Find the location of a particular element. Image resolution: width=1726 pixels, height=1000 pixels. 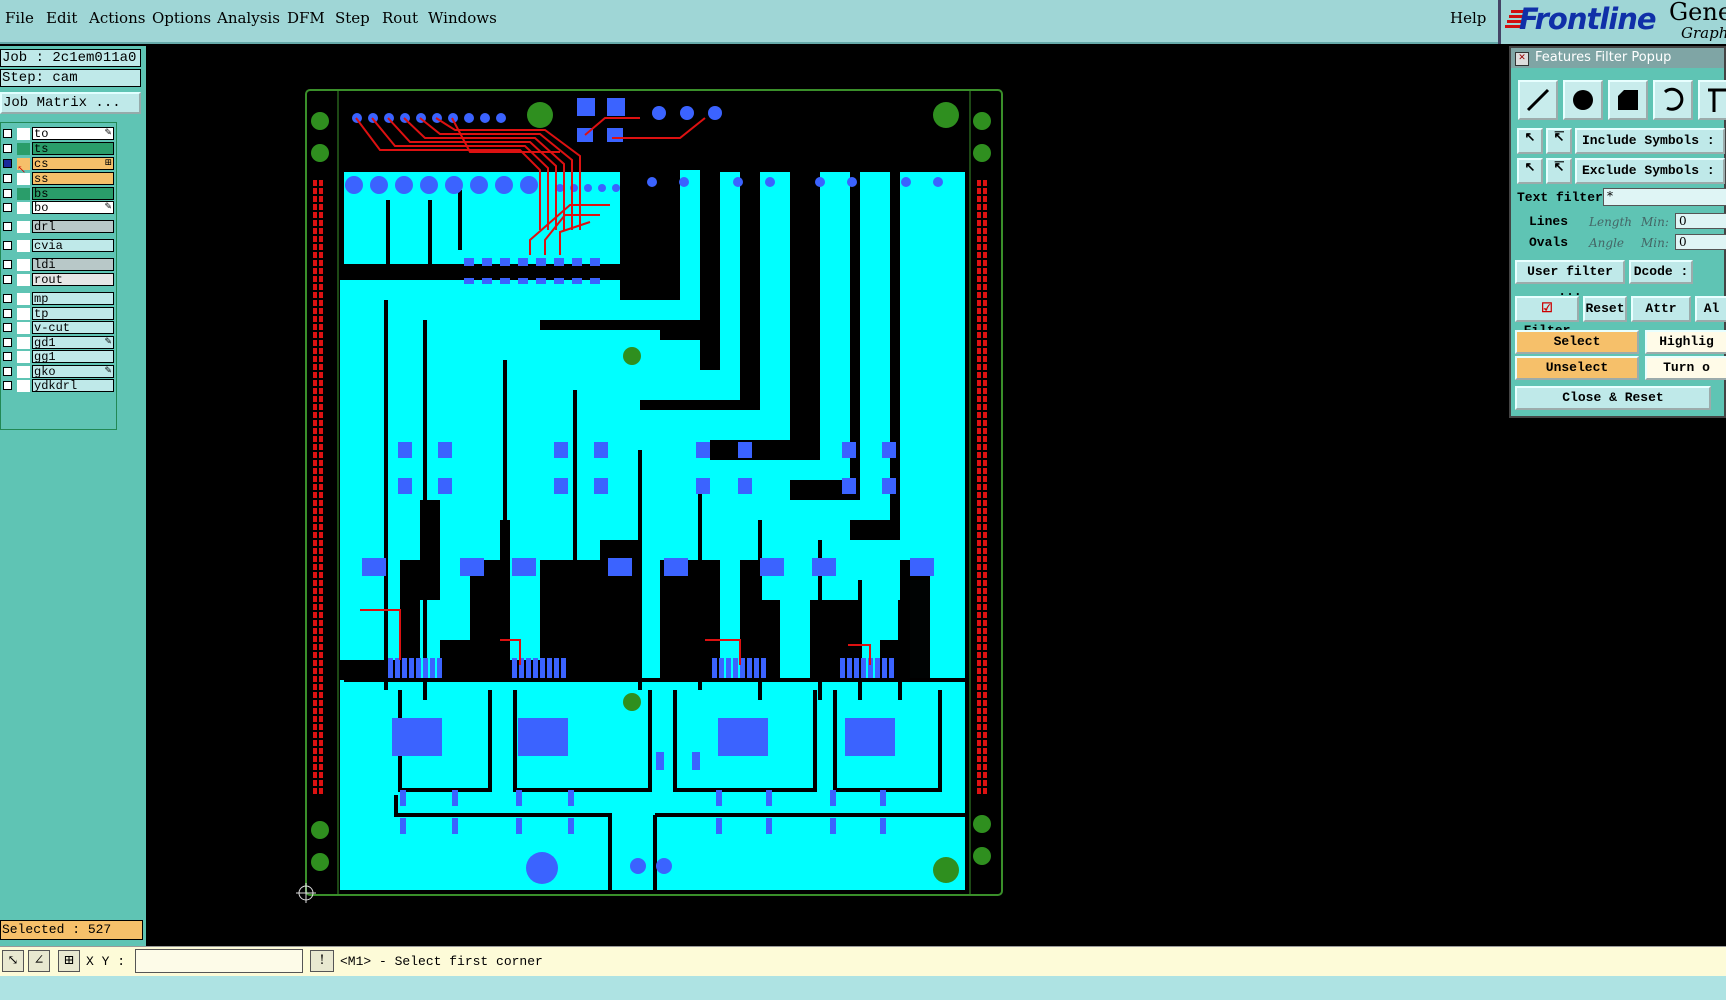

layer-row-ydkdrl: ydkdrl is located at coordinates (58, 386).